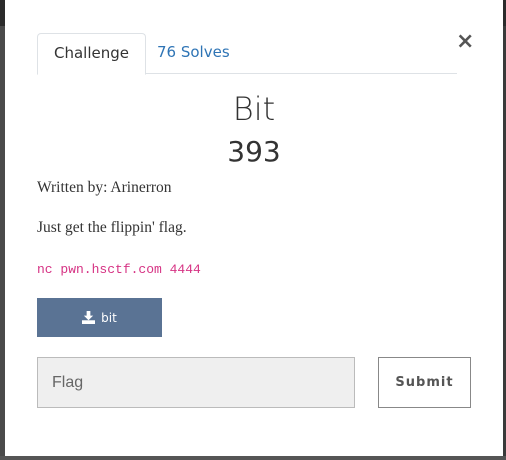 This screenshot has height=460, width=506. What do you see at coordinates (465, 42) in the screenshot?
I see `close-icon: ×` at bounding box center [465, 42].